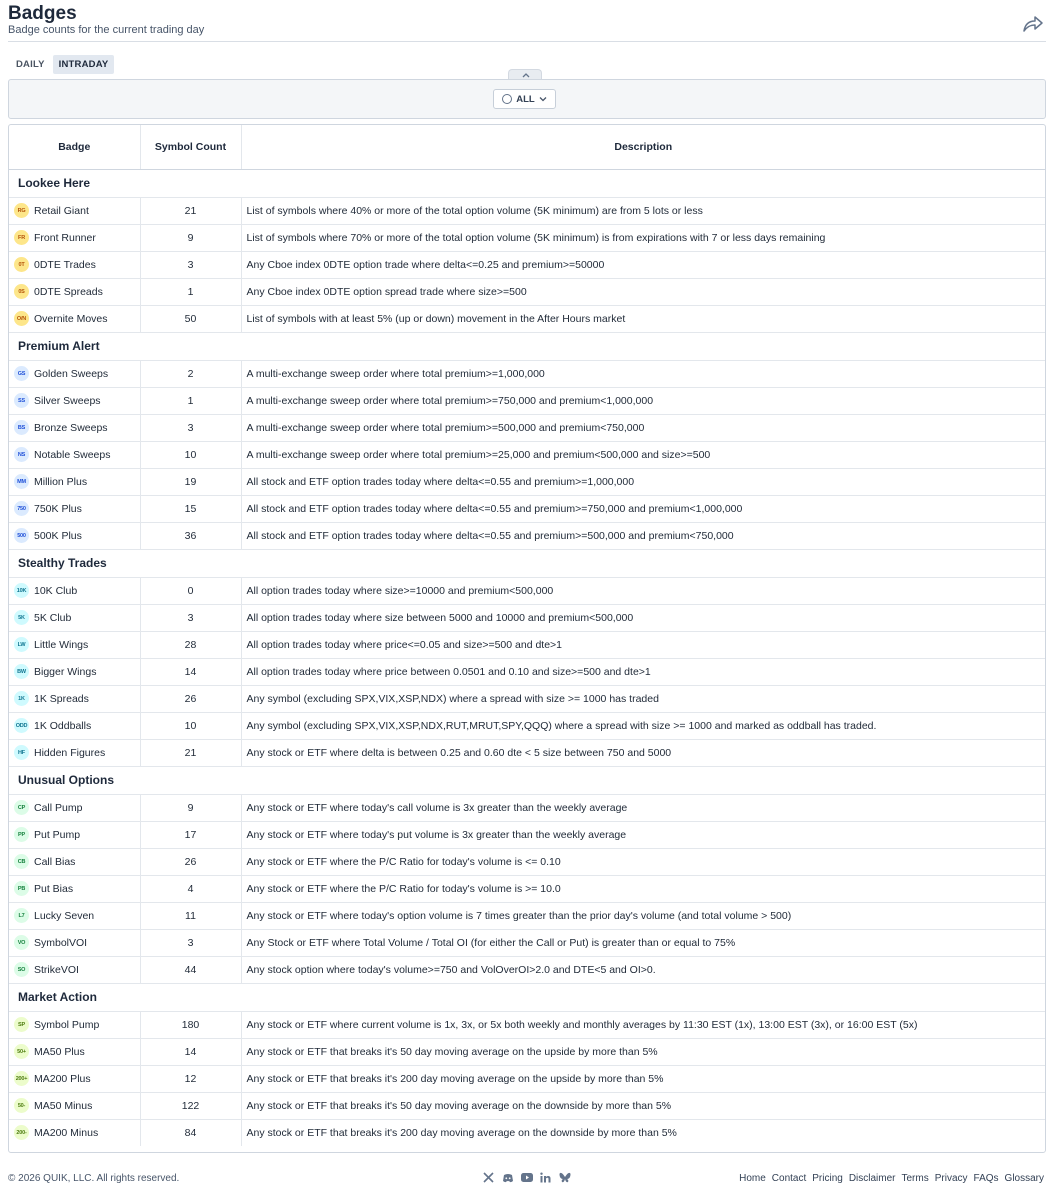 The height and width of the screenshot is (1200, 1052). What do you see at coordinates (752, 1178) in the screenshot?
I see `footer-link-home: Home` at bounding box center [752, 1178].